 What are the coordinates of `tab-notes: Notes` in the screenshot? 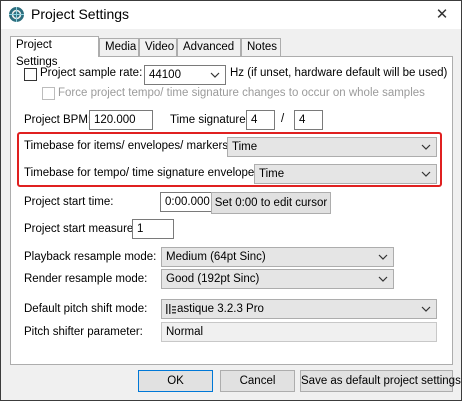 It's located at (261, 47).